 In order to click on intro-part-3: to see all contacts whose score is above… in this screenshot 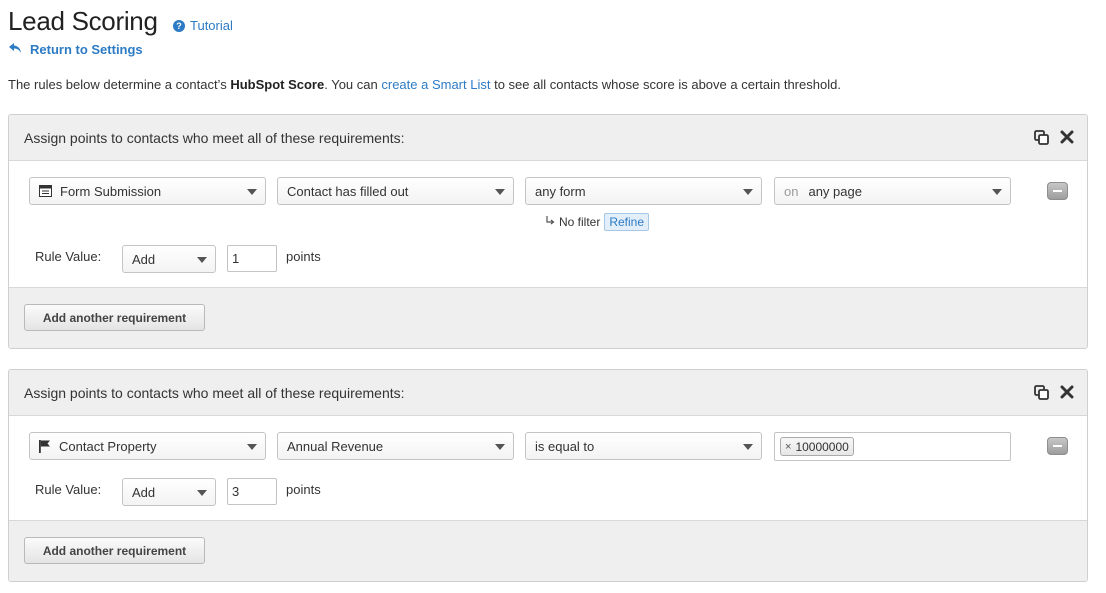, I will do `click(665, 84)`.